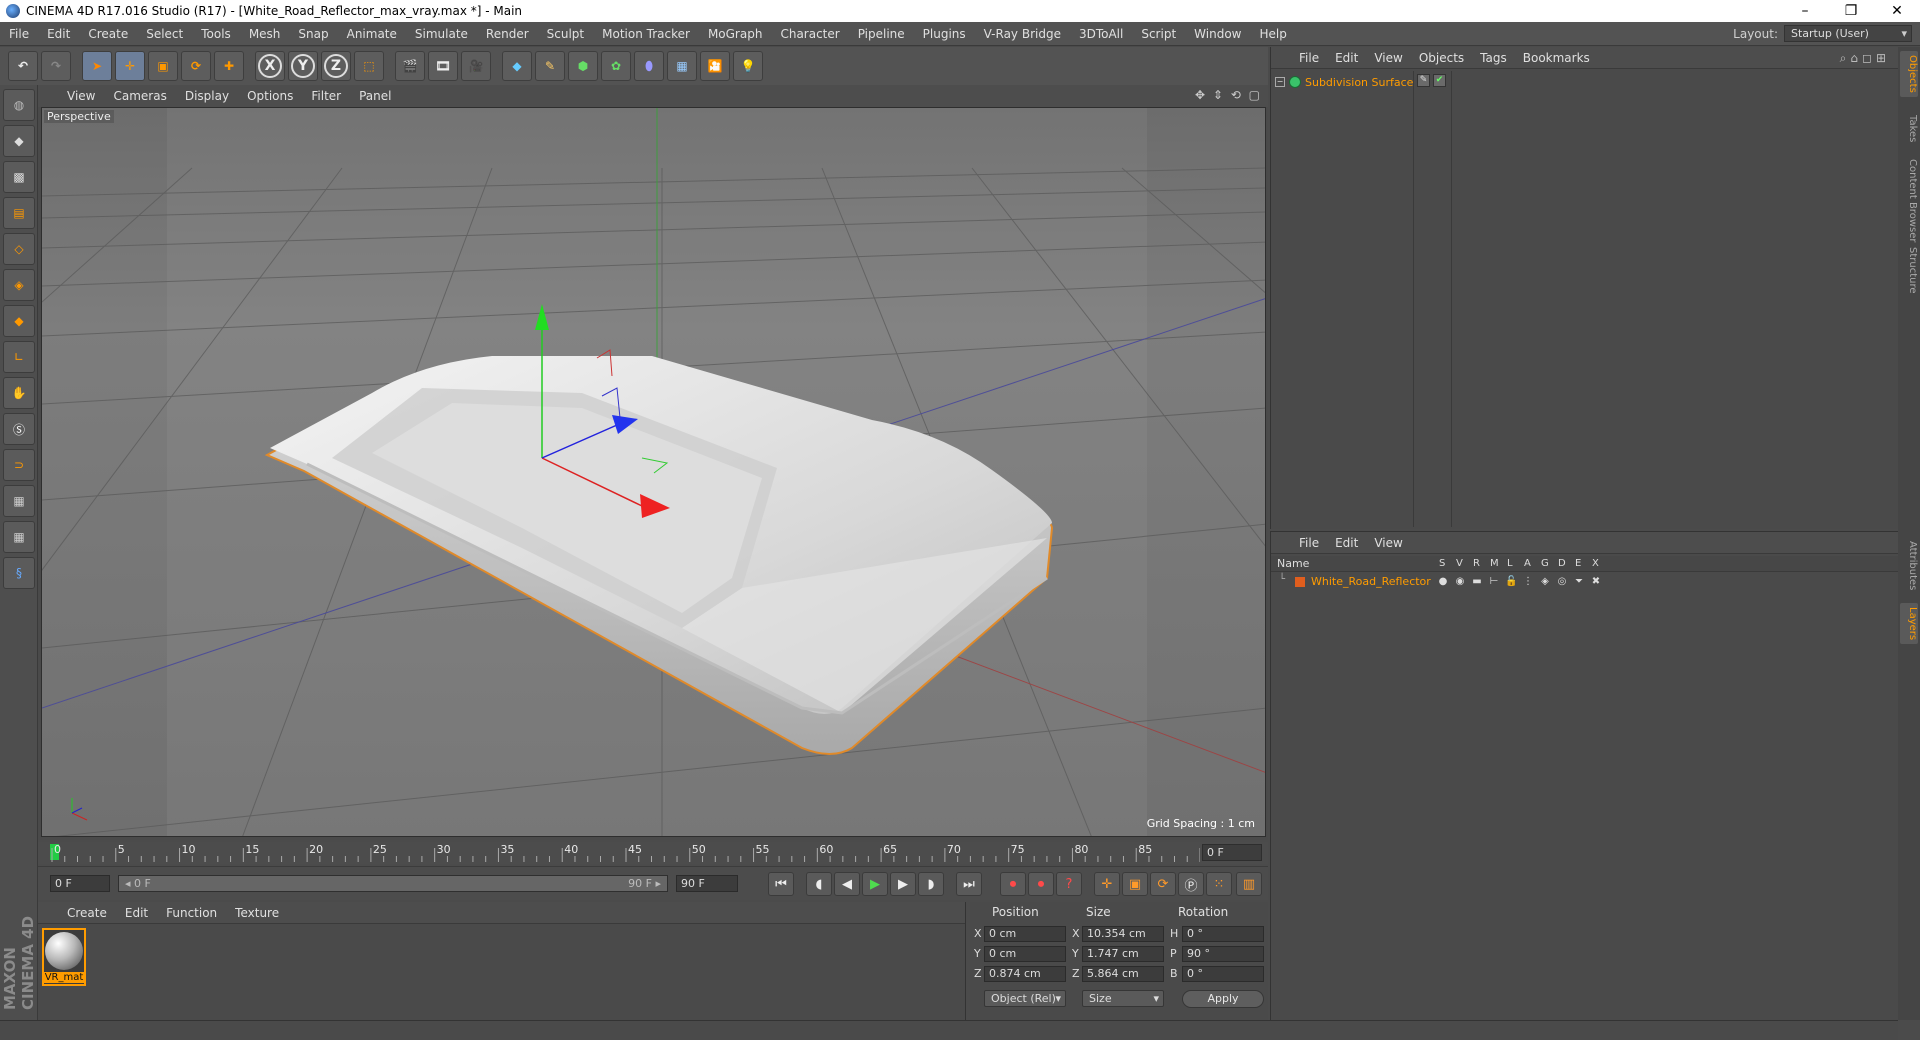 The height and width of the screenshot is (1040, 1920). Describe the element at coordinates (19, 501) in the screenshot. I see `locked-workplane-button: ▦` at that location.